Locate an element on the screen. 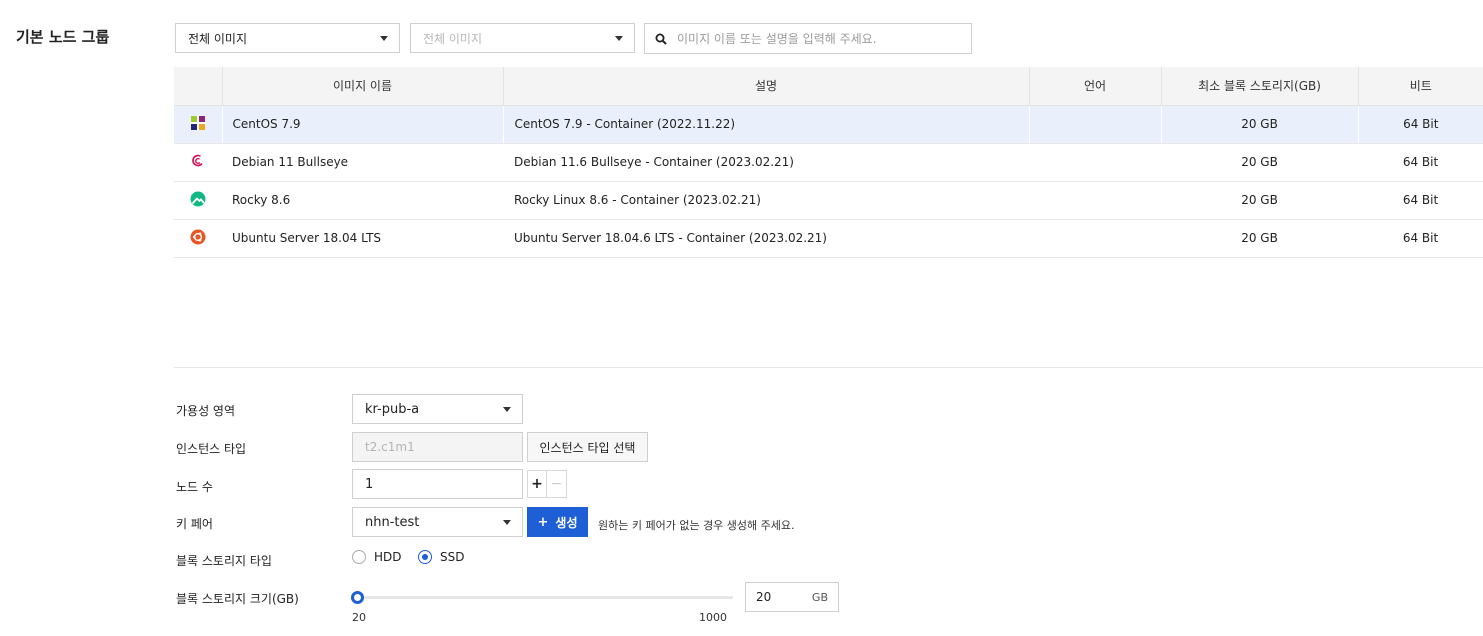 This screenshot has height=636, width=1483. section-title: 기본 노드 그룹 is located at coordinates (63, 37).